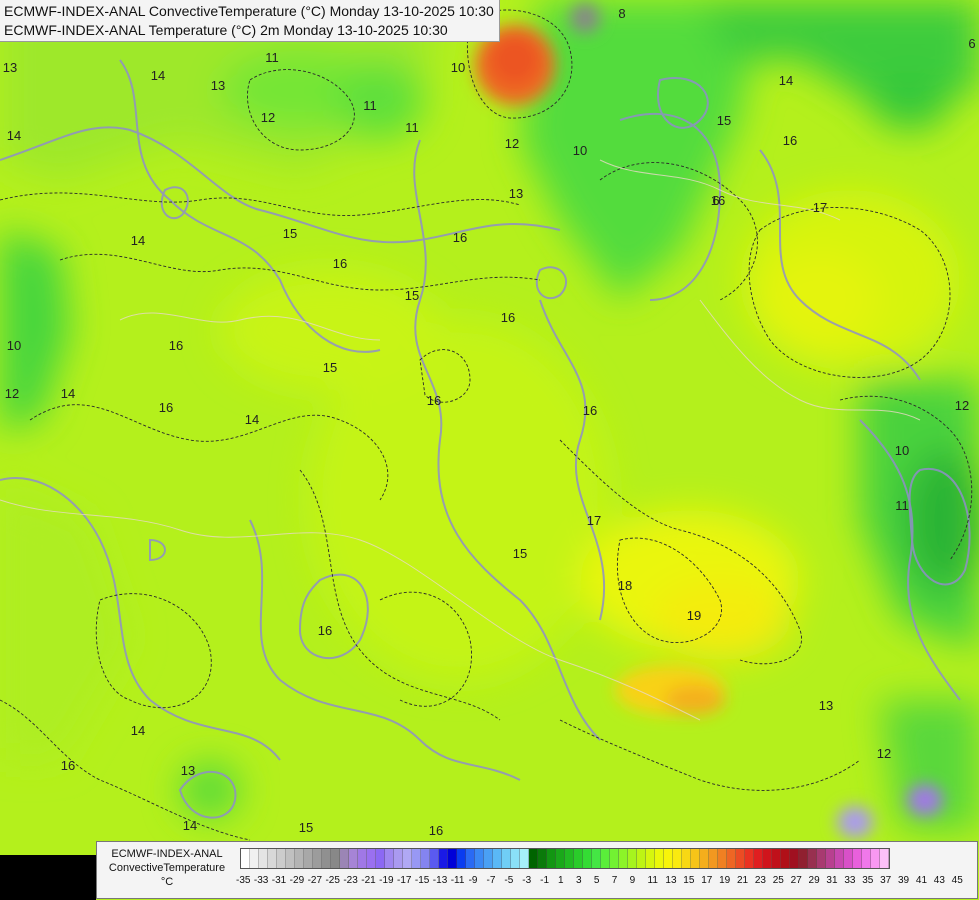 This screenshot has width=979, height=900. I want to click on legend-tick-label: 45, so click(957, 880).